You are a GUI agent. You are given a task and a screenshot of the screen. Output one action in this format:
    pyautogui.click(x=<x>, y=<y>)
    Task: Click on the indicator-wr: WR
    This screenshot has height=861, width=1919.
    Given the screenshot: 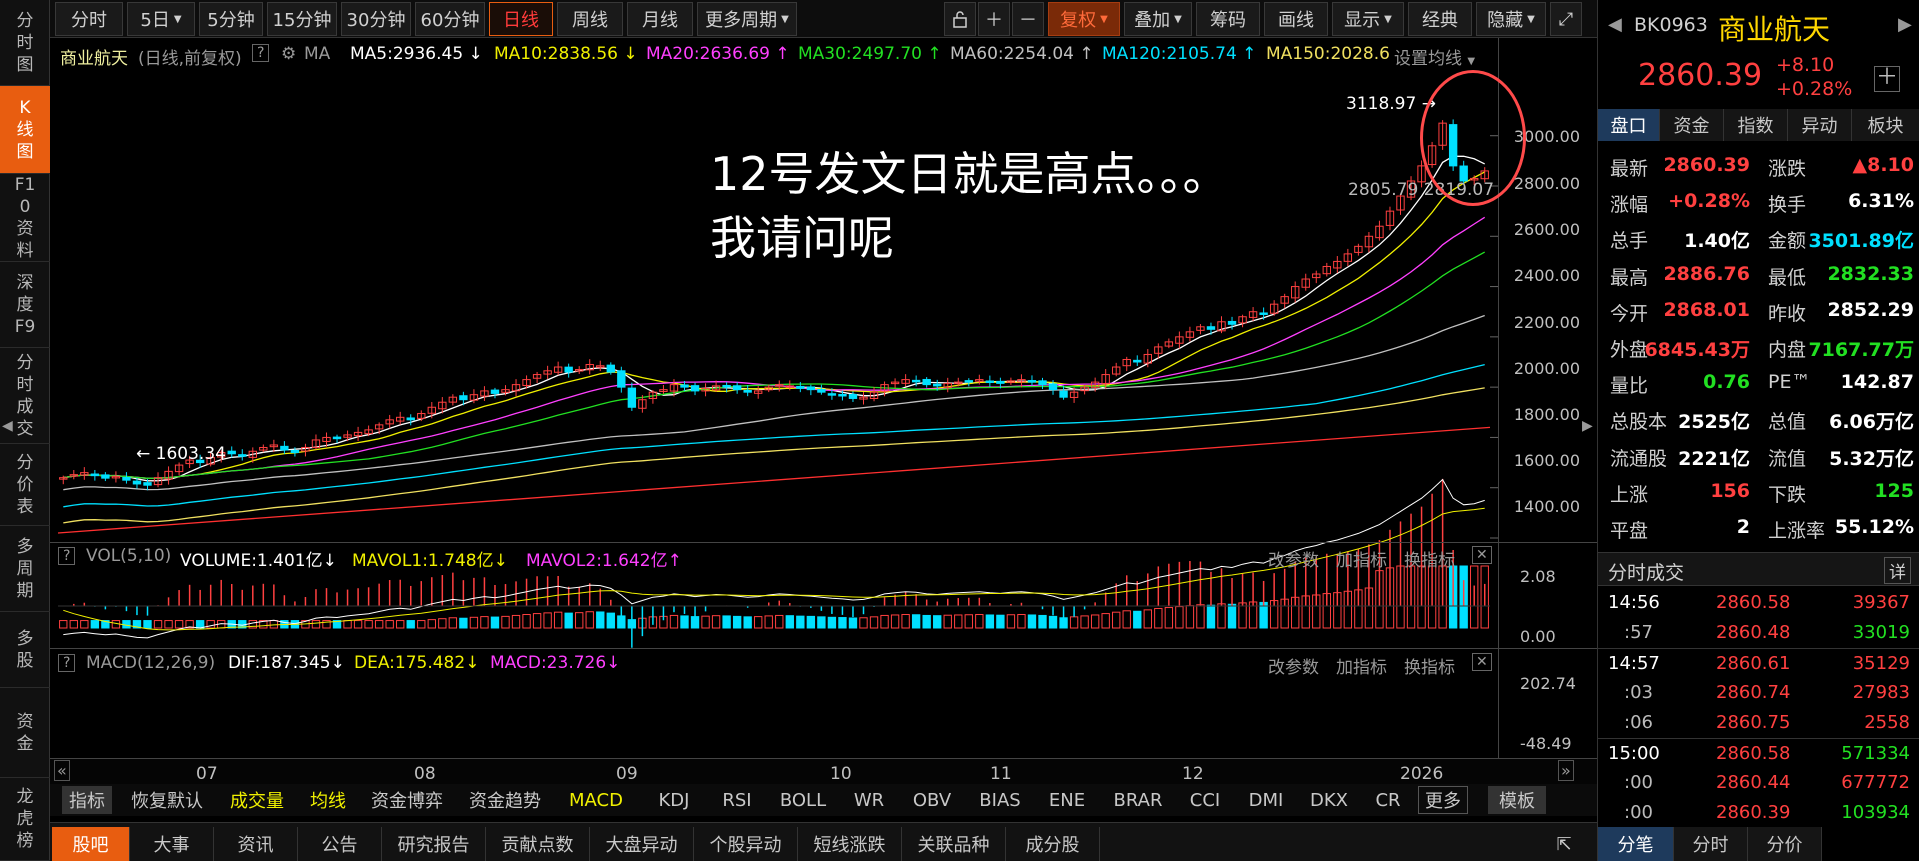 What is the action you would take?
    pyautogui.click(x=869, y=800)
    